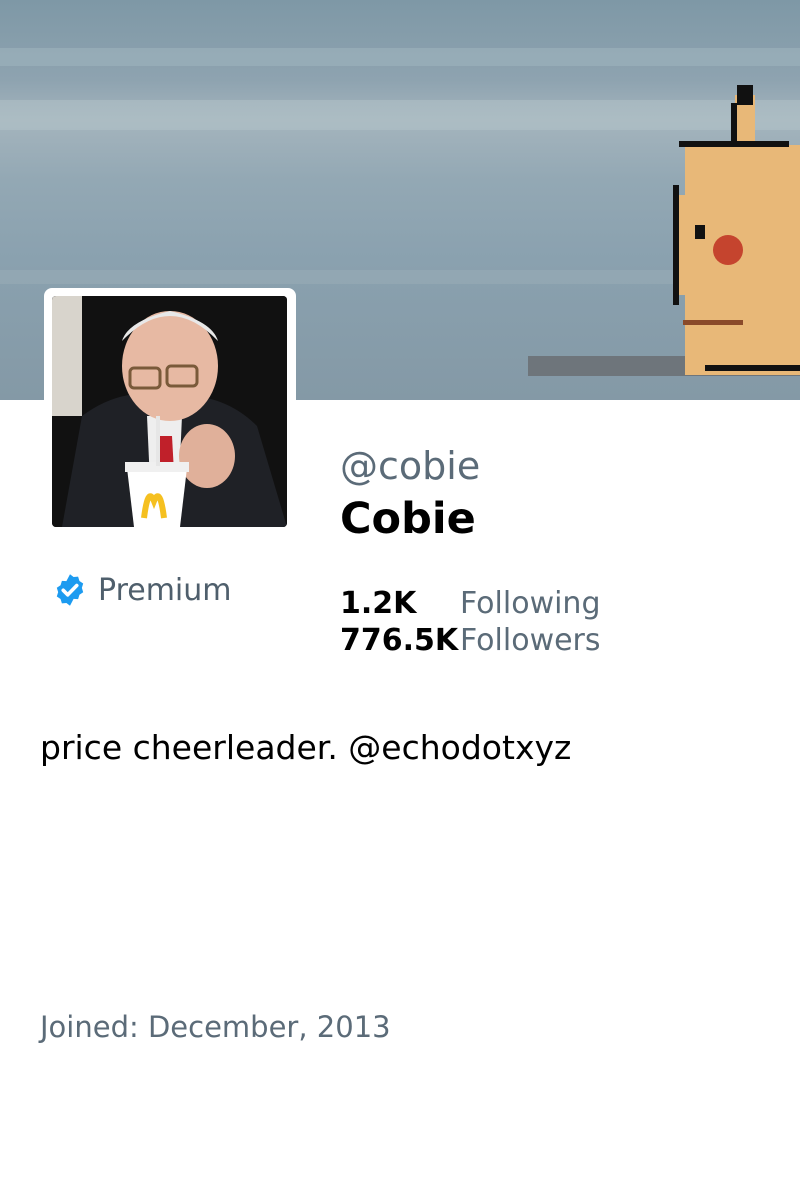 This screenshot has height=1200, width=800. I want to click on followers-stat: 776.5K Followers, so click(470, 641).